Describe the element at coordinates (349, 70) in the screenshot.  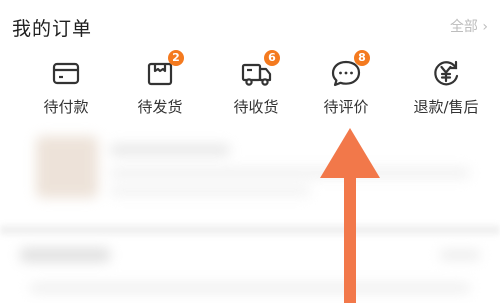
I see `chat-bubble-icon: 8` at that location.